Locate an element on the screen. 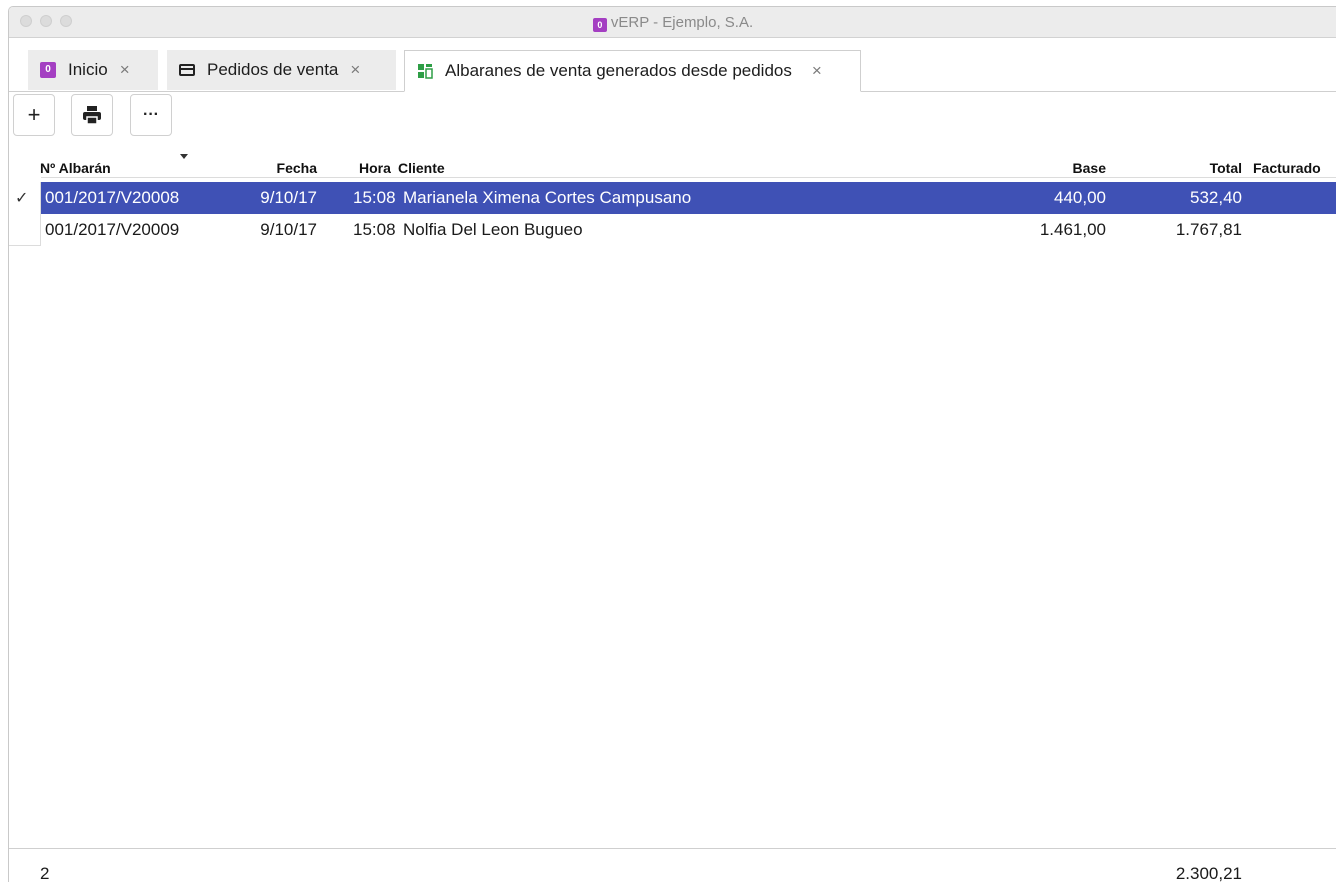  table-footer: 2 2.300,21 is located at coordinates (672, 865).